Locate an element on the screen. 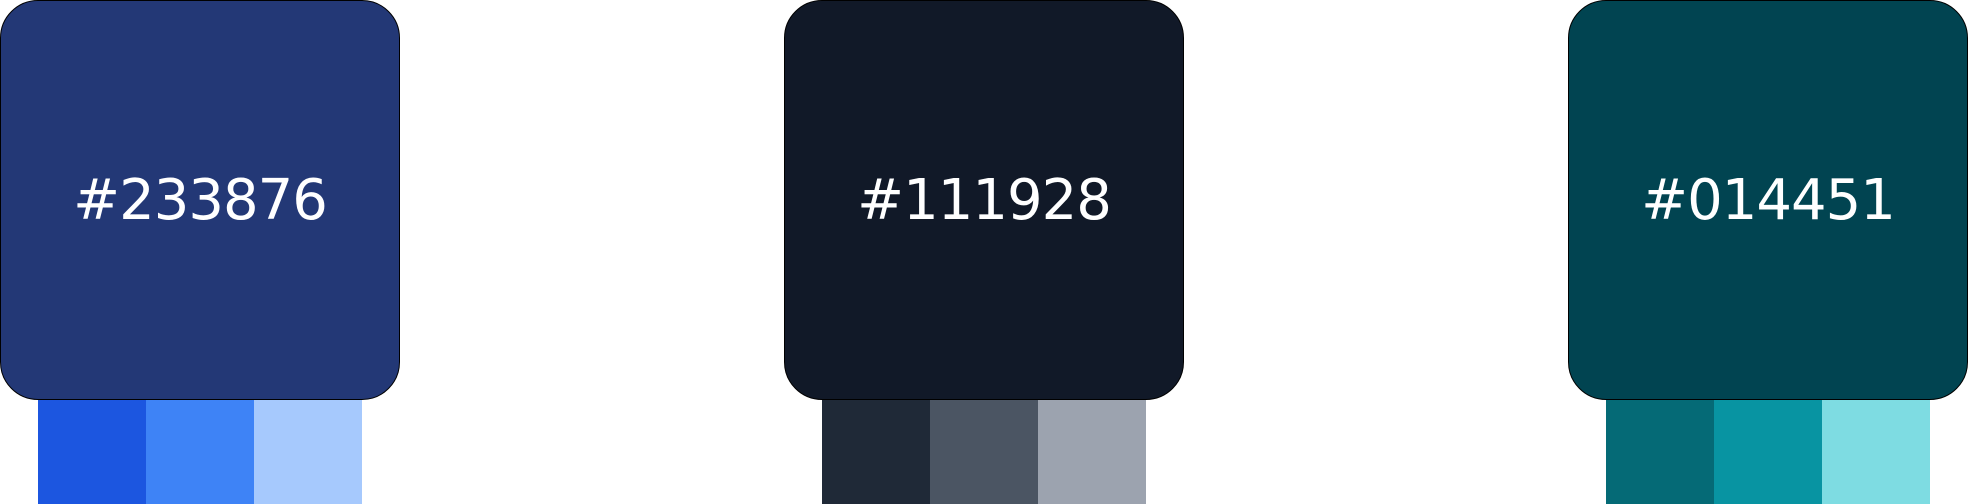  hex-code-label: #111928 is located at coordinates (984, 200).